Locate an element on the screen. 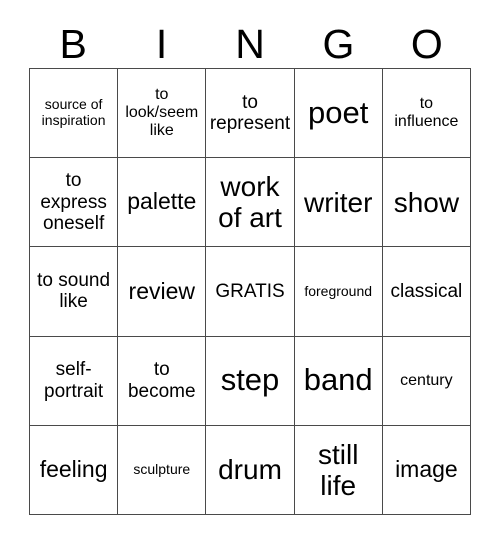 The width and height of the screenshot is (500, 544). bingo-cell-label: step is located at coordinates (250, 380).